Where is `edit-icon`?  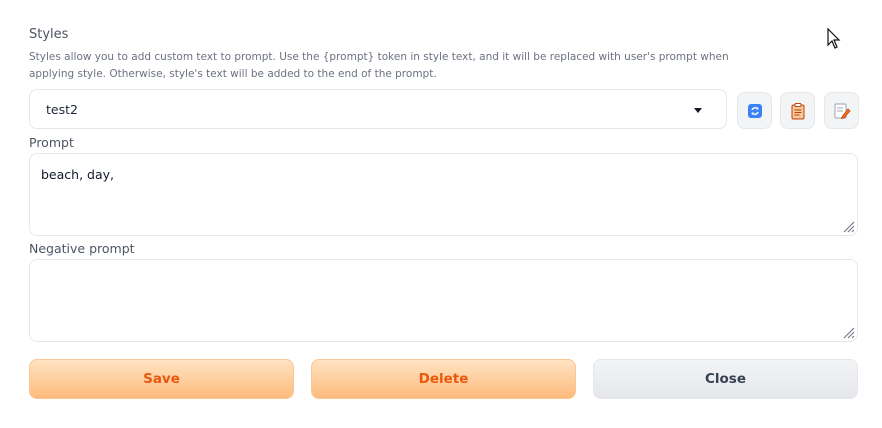 edit-icon is located at coordinates (842, 111).